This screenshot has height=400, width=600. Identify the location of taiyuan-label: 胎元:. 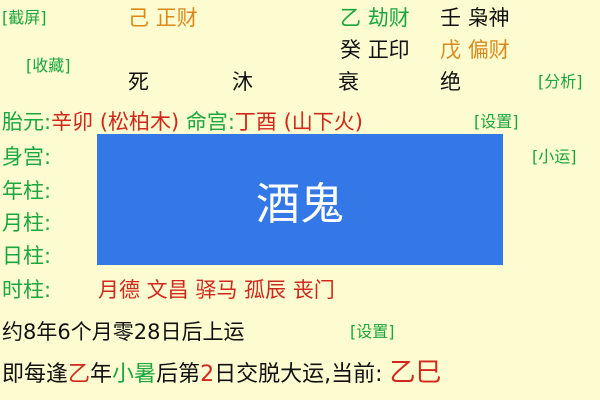
(27, 122).